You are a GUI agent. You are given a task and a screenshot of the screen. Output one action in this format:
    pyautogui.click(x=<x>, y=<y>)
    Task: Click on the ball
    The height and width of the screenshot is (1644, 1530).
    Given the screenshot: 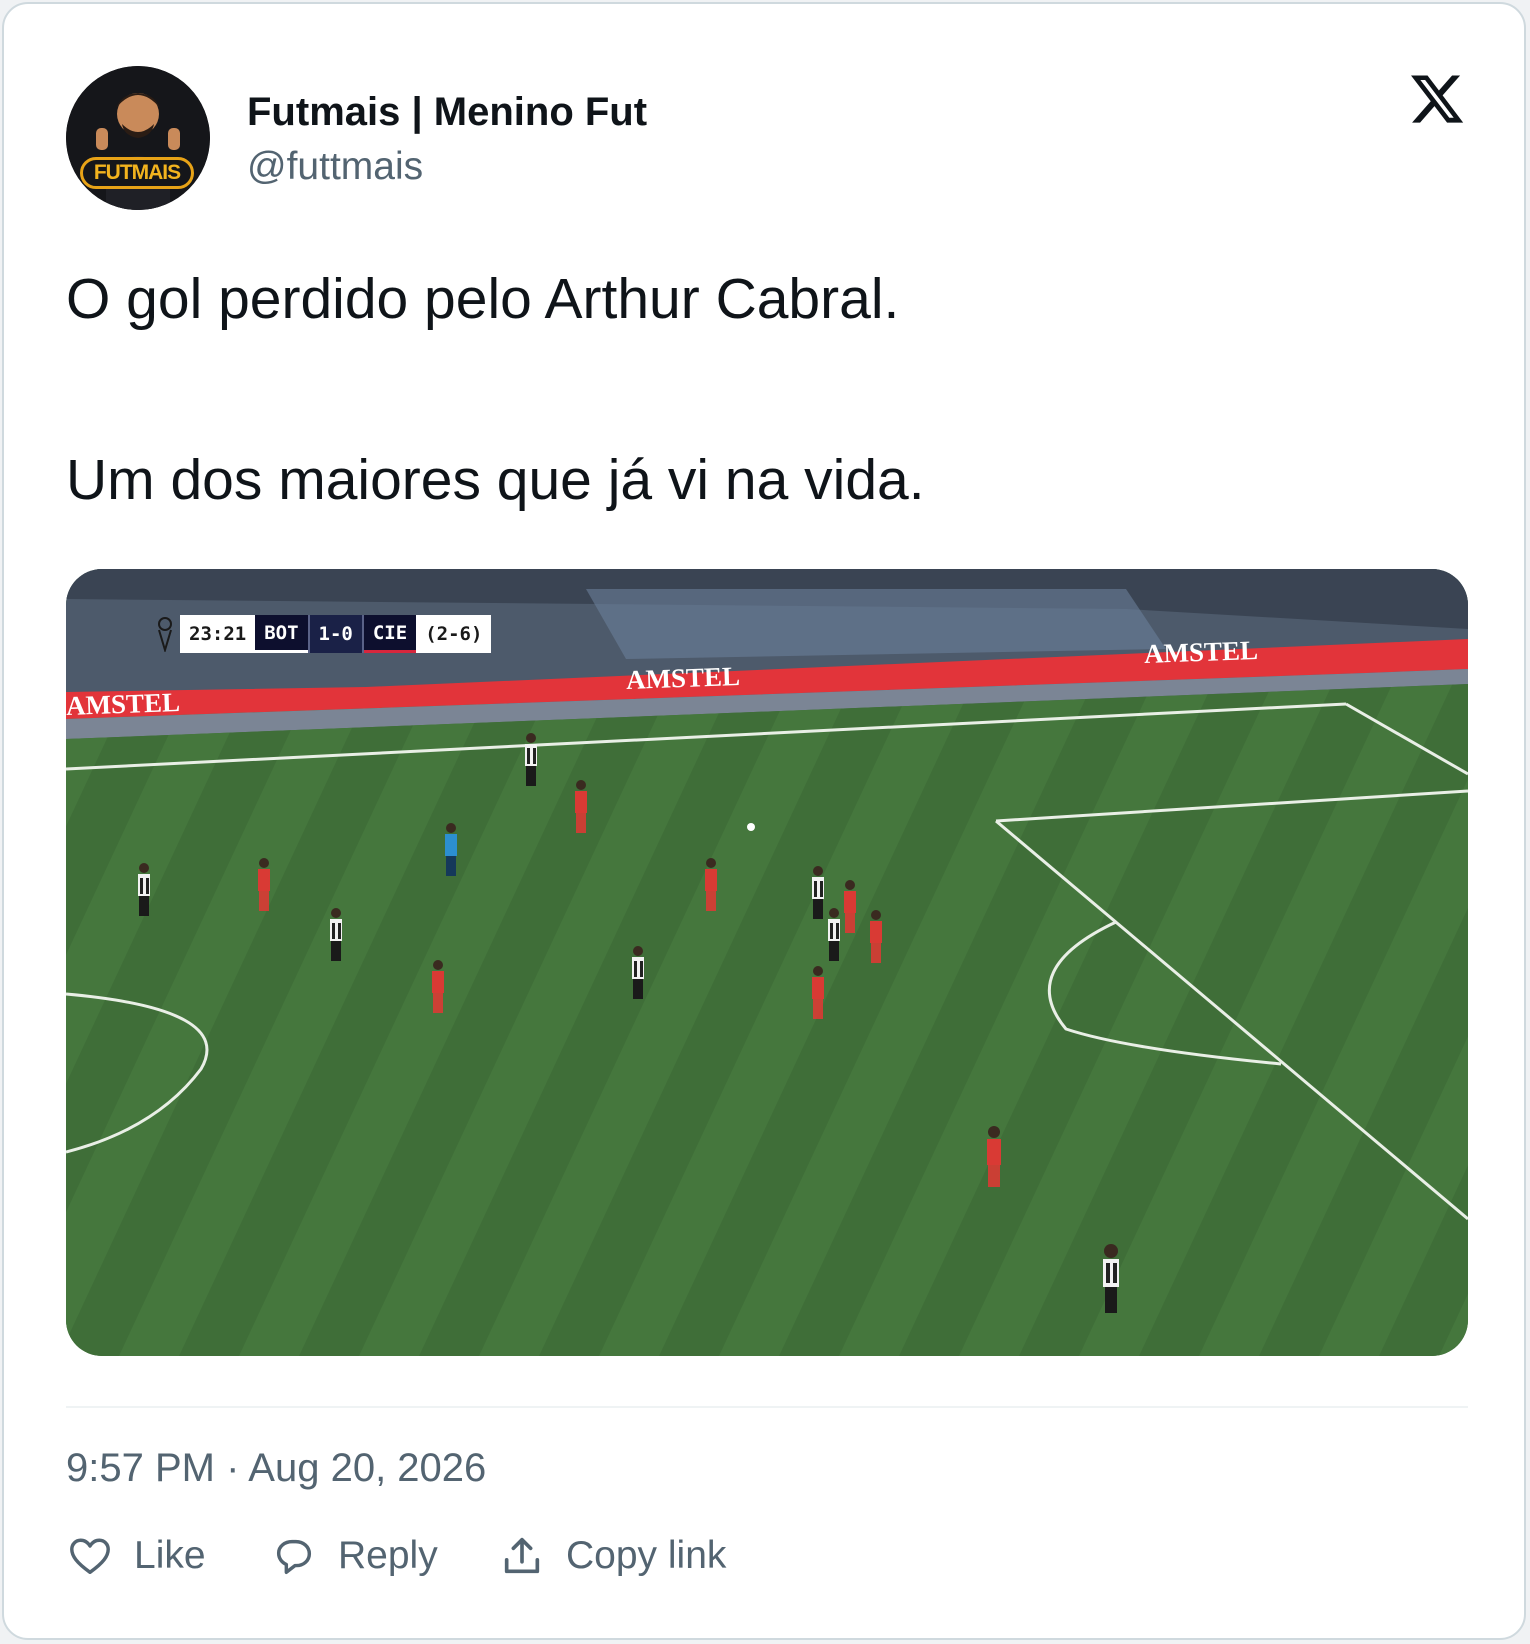 What is the action you would take?
    pyautogui.click(x=751, y=827)
    